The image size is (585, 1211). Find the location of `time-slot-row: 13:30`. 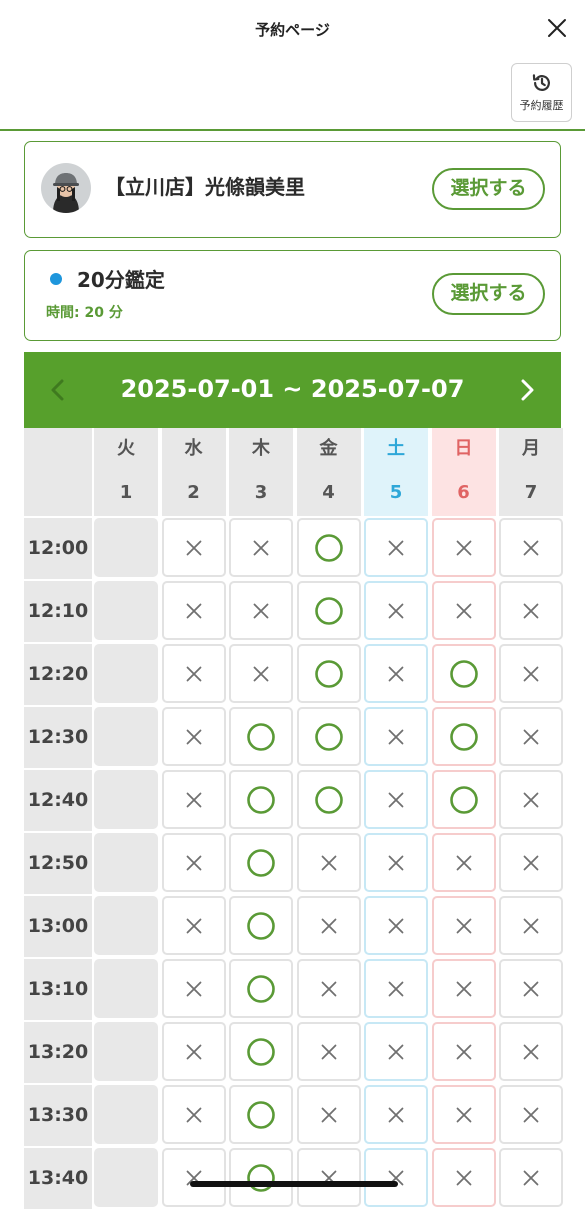

time-slot-row: 13:30 is located at coordinates (293, 1116).